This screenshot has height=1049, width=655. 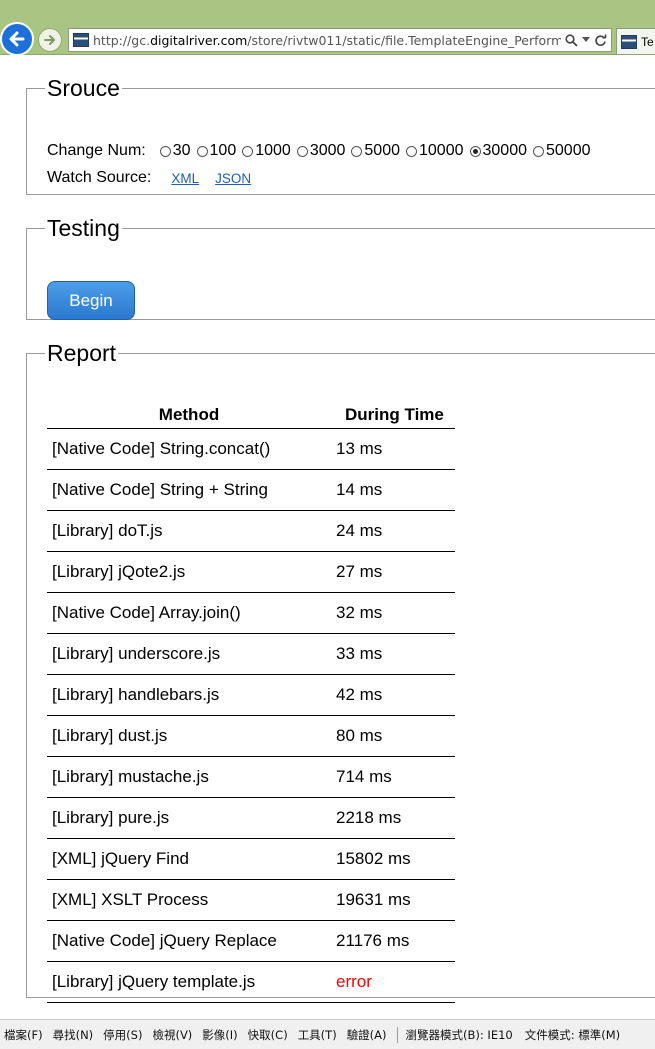 I want to click on begin-button: Begin, so click(x=91, y=300).